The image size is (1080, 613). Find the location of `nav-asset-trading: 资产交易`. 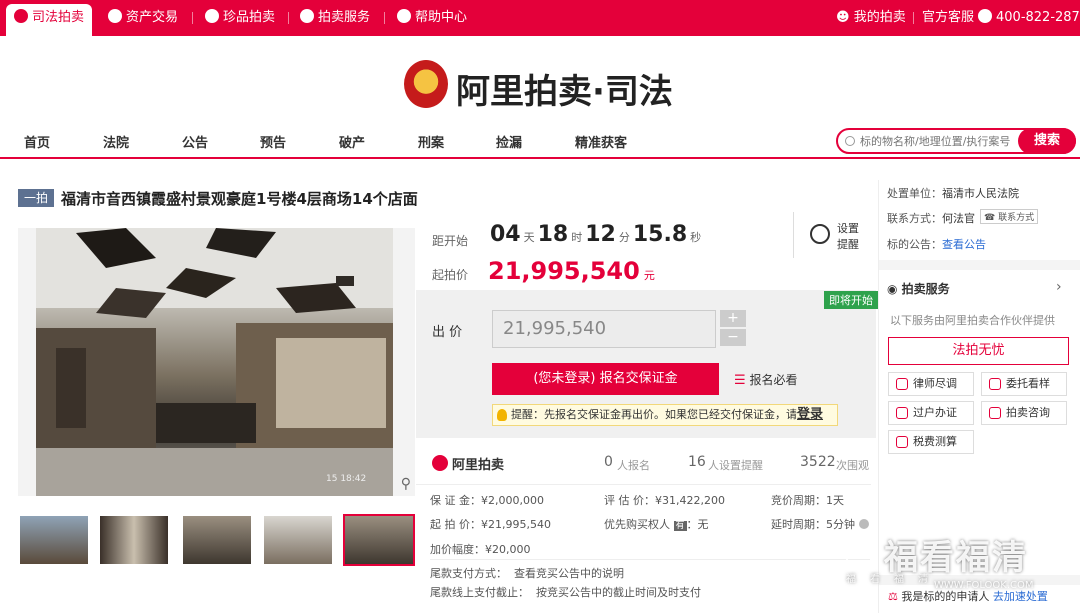

nav-asset-trading: 资产交易 is located at coordinates (143, 18).